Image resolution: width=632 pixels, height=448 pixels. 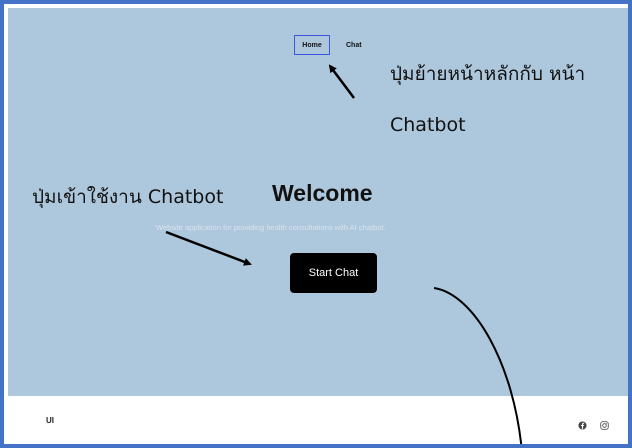 I want to click on nav-home-button: Home, so click(x=312, y=45).